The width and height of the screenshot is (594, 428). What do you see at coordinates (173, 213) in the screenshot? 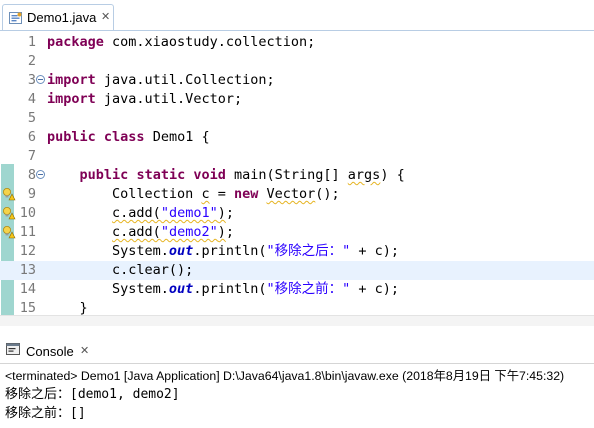
I see `code-text: c.add("demo1");` at bounding box center [173, 213].